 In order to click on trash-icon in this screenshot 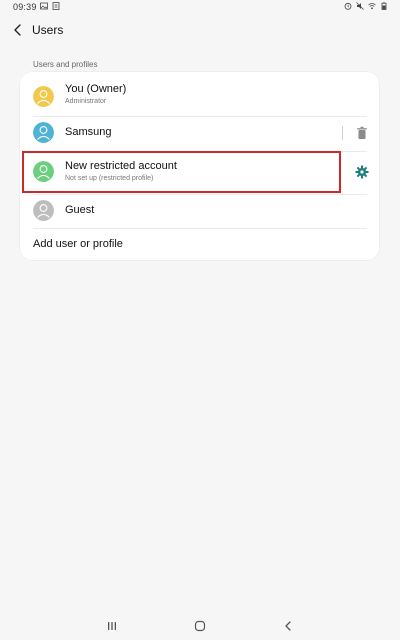, I will do `click(362, 132)`.